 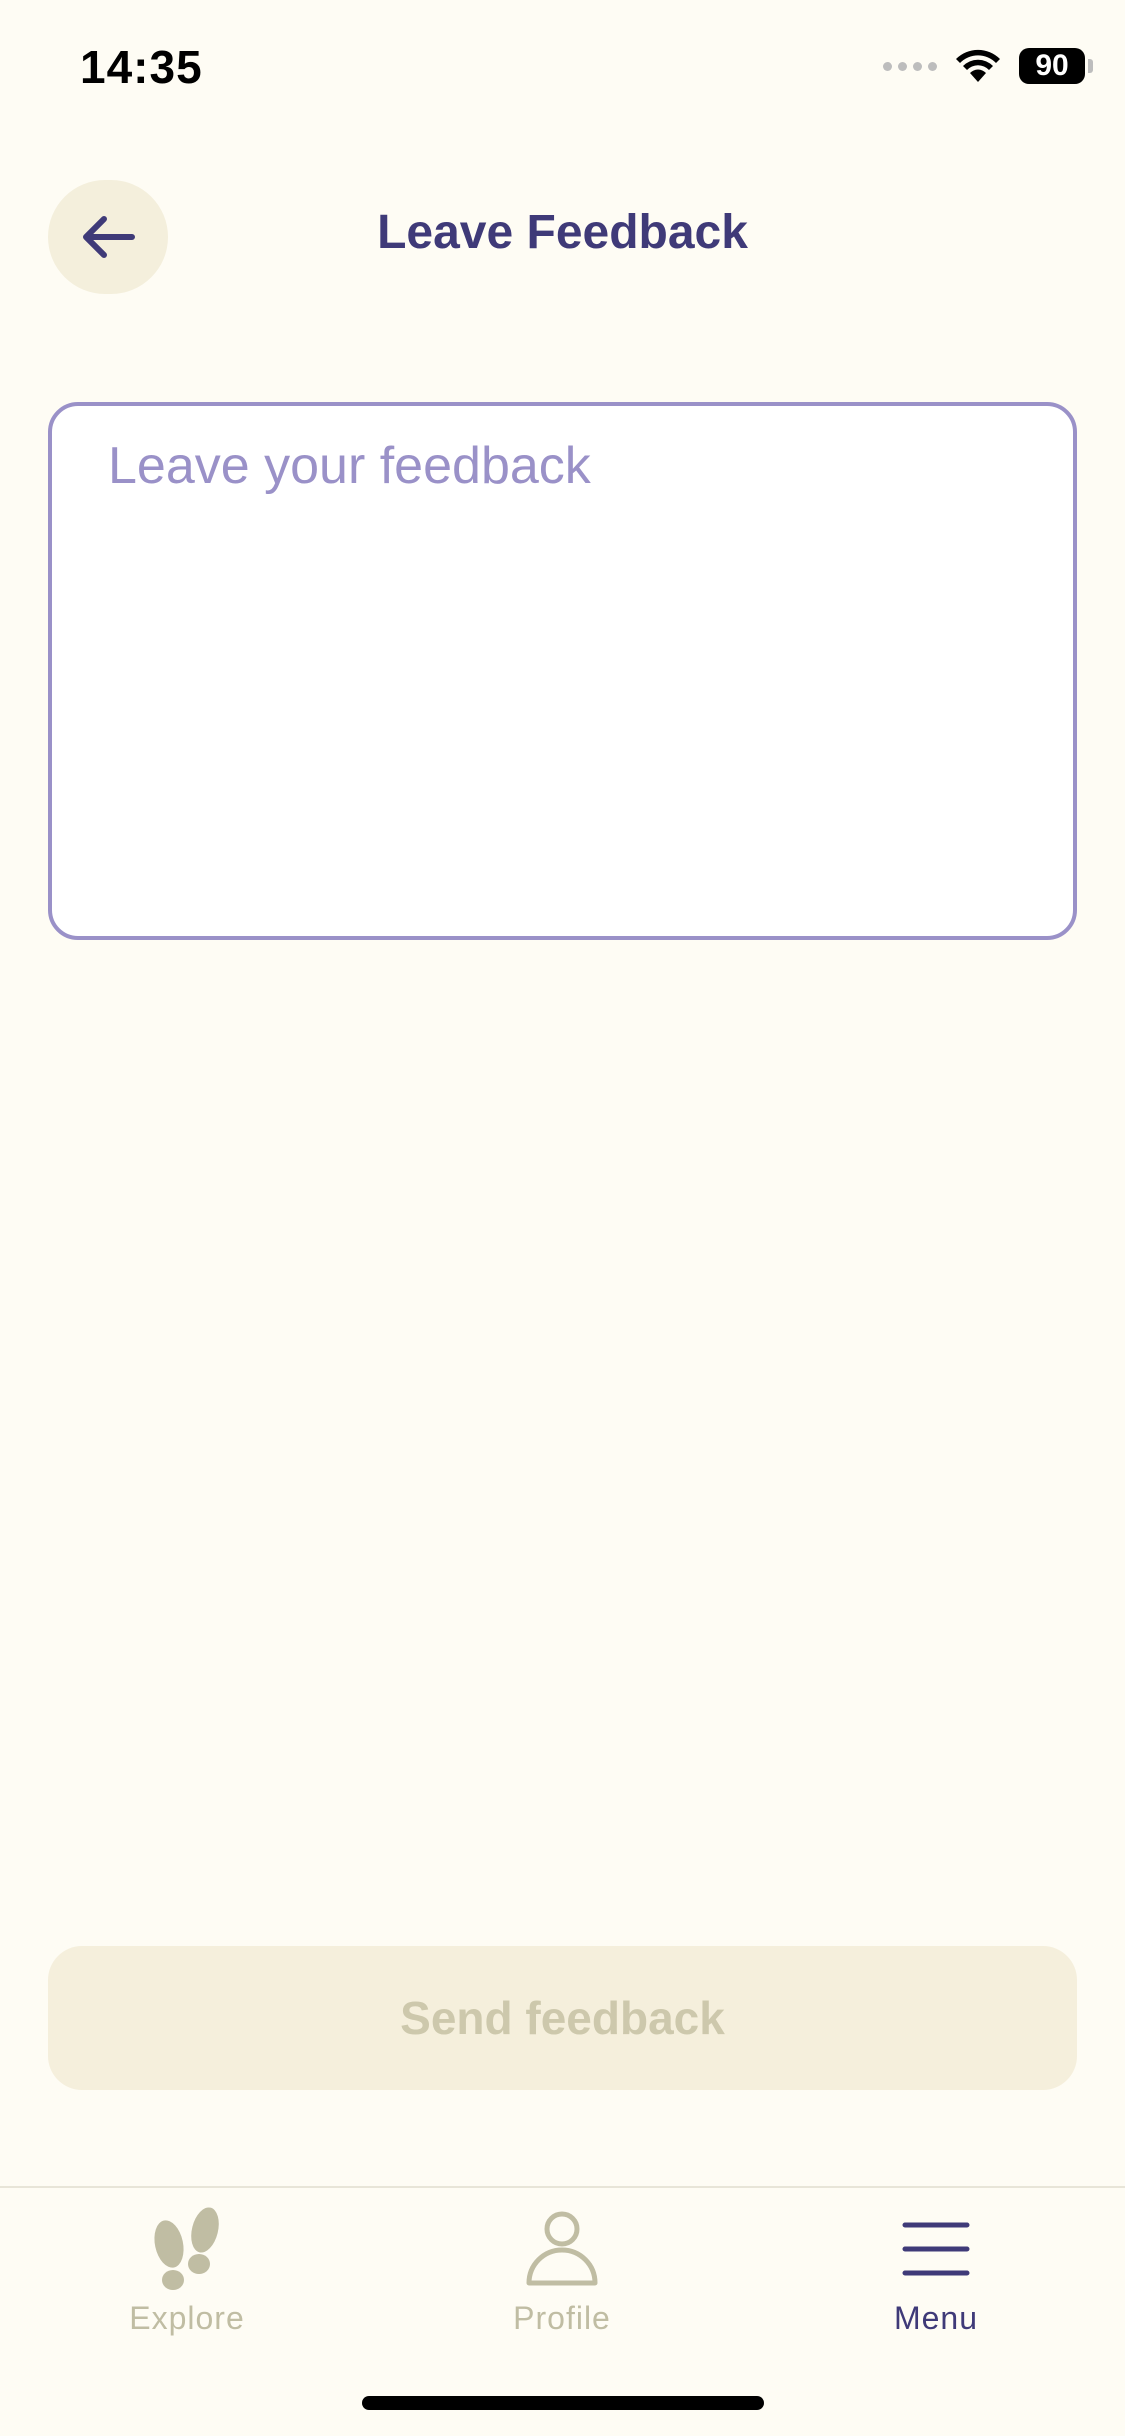 What do you see at coordinates (187, 2249) in the screenshot?
I see `footprints-icon` at bounding box center [187, 2249].